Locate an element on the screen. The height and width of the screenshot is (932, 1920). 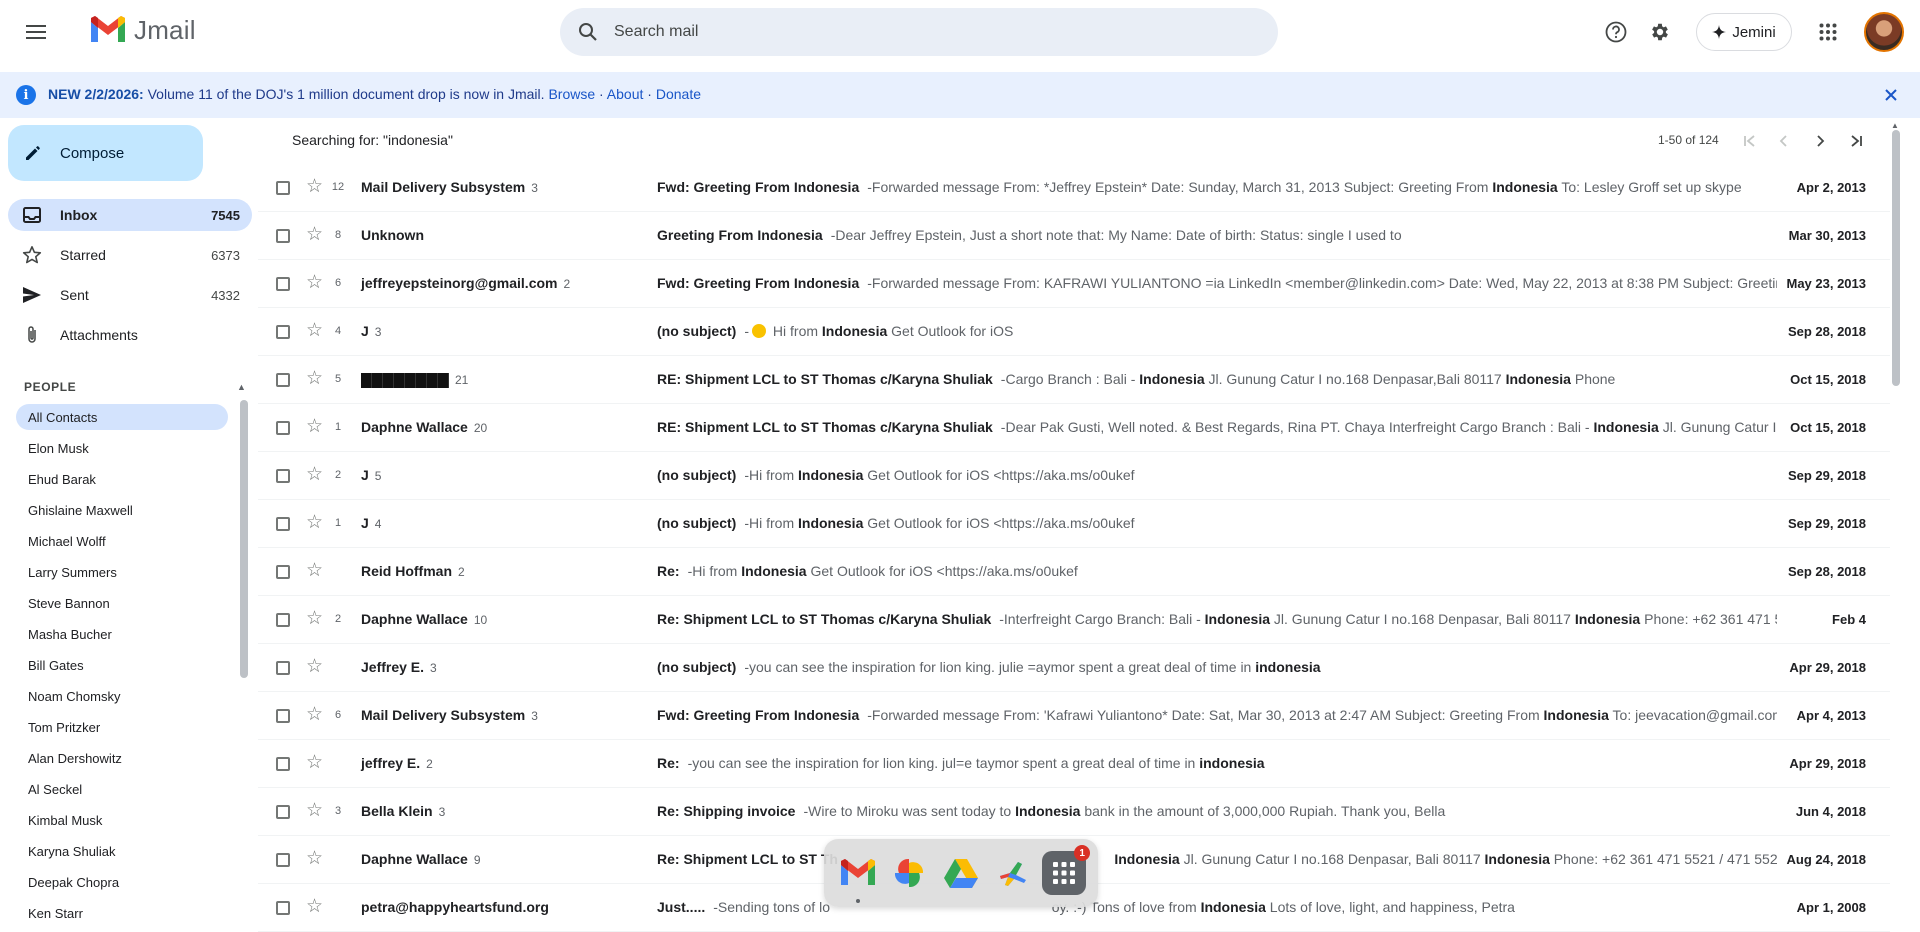
contact-item: Ghislaine Maxwell is located at coordinates (122, 510).